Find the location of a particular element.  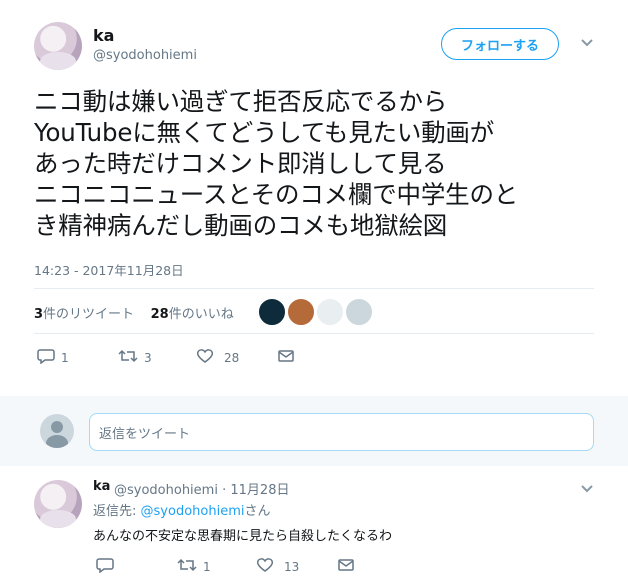

author-handle: @syodohohiemi is located at coordinates (145, 55).